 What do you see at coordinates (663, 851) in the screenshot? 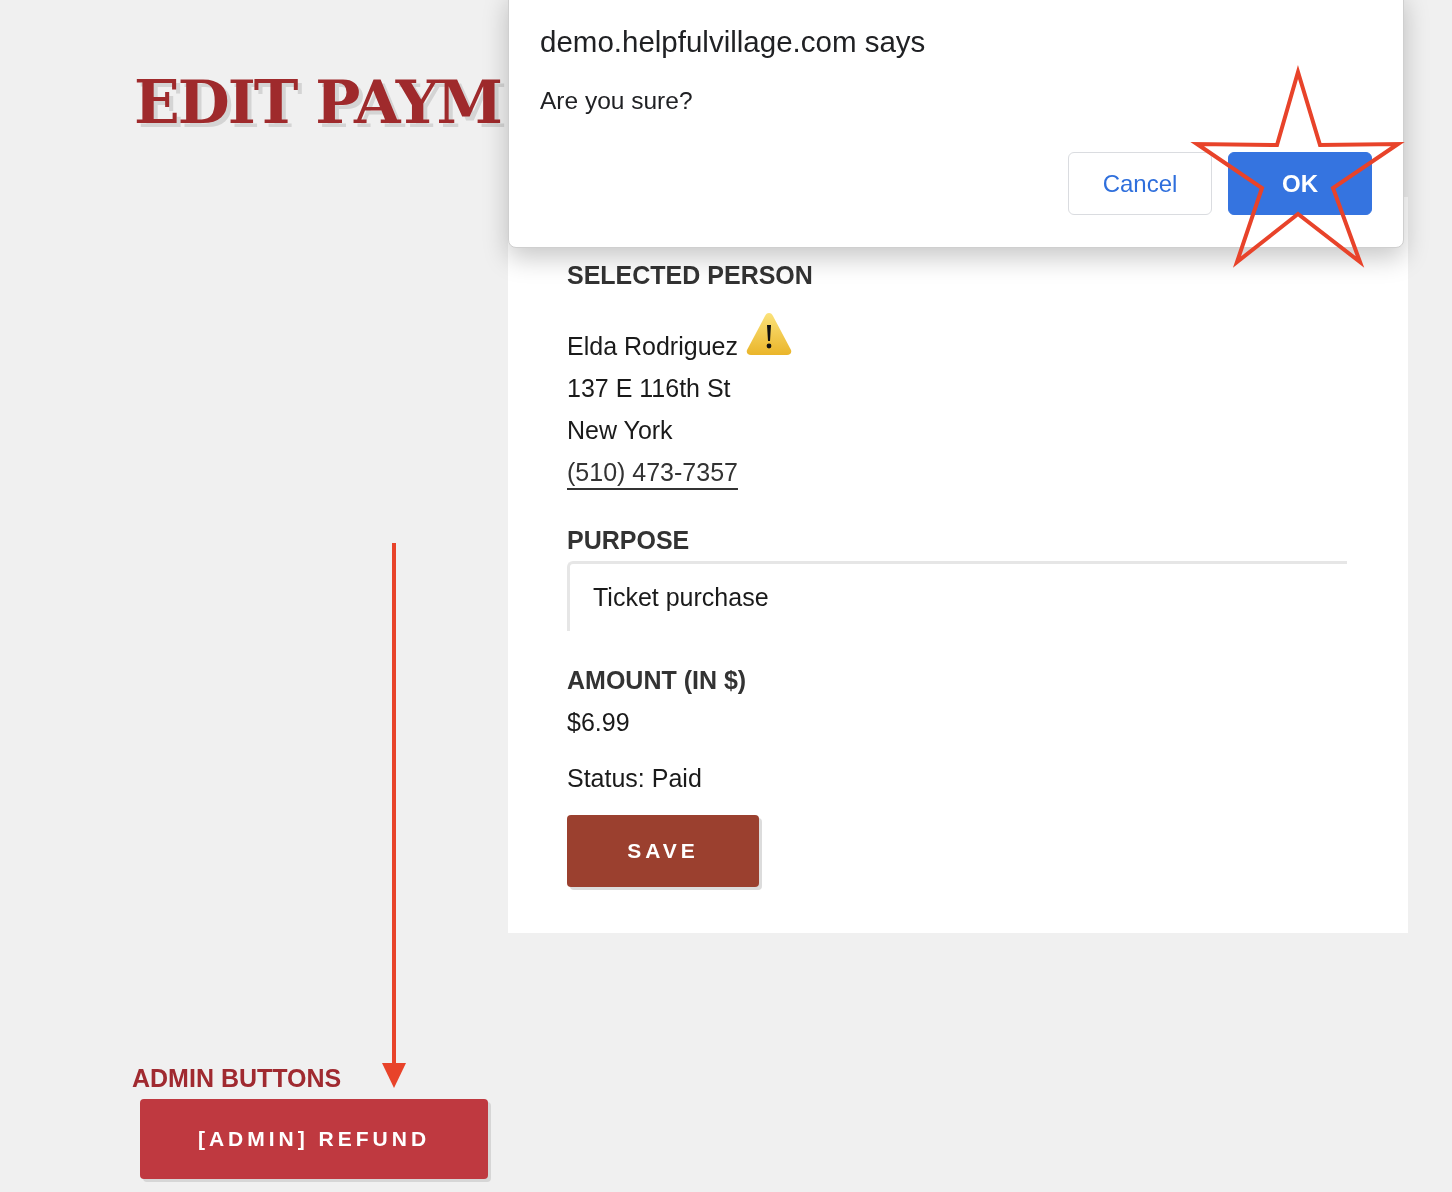
I see `save-button: SAVE` at bounding box center [663, 851].